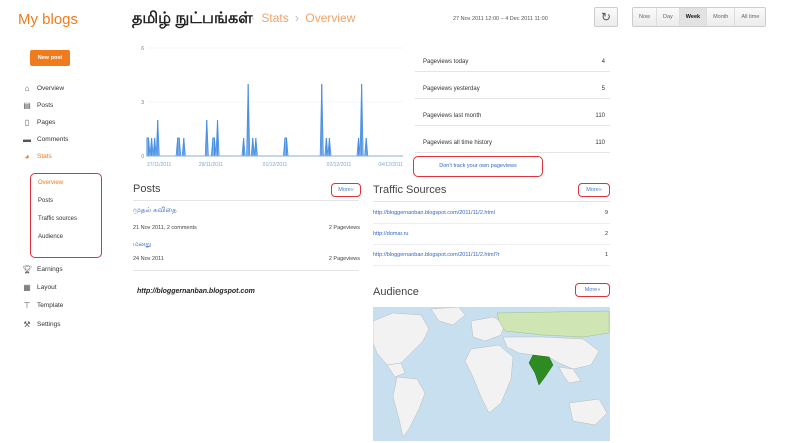 The height and width of the screenshot is (443, 798). I want to click on blog-name: தமிழ் நுட்பங்கள், so click(192, 18).